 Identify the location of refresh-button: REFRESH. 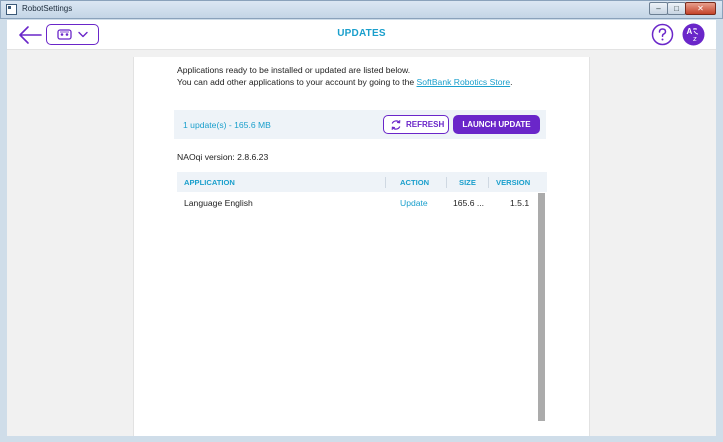
(416, 124).